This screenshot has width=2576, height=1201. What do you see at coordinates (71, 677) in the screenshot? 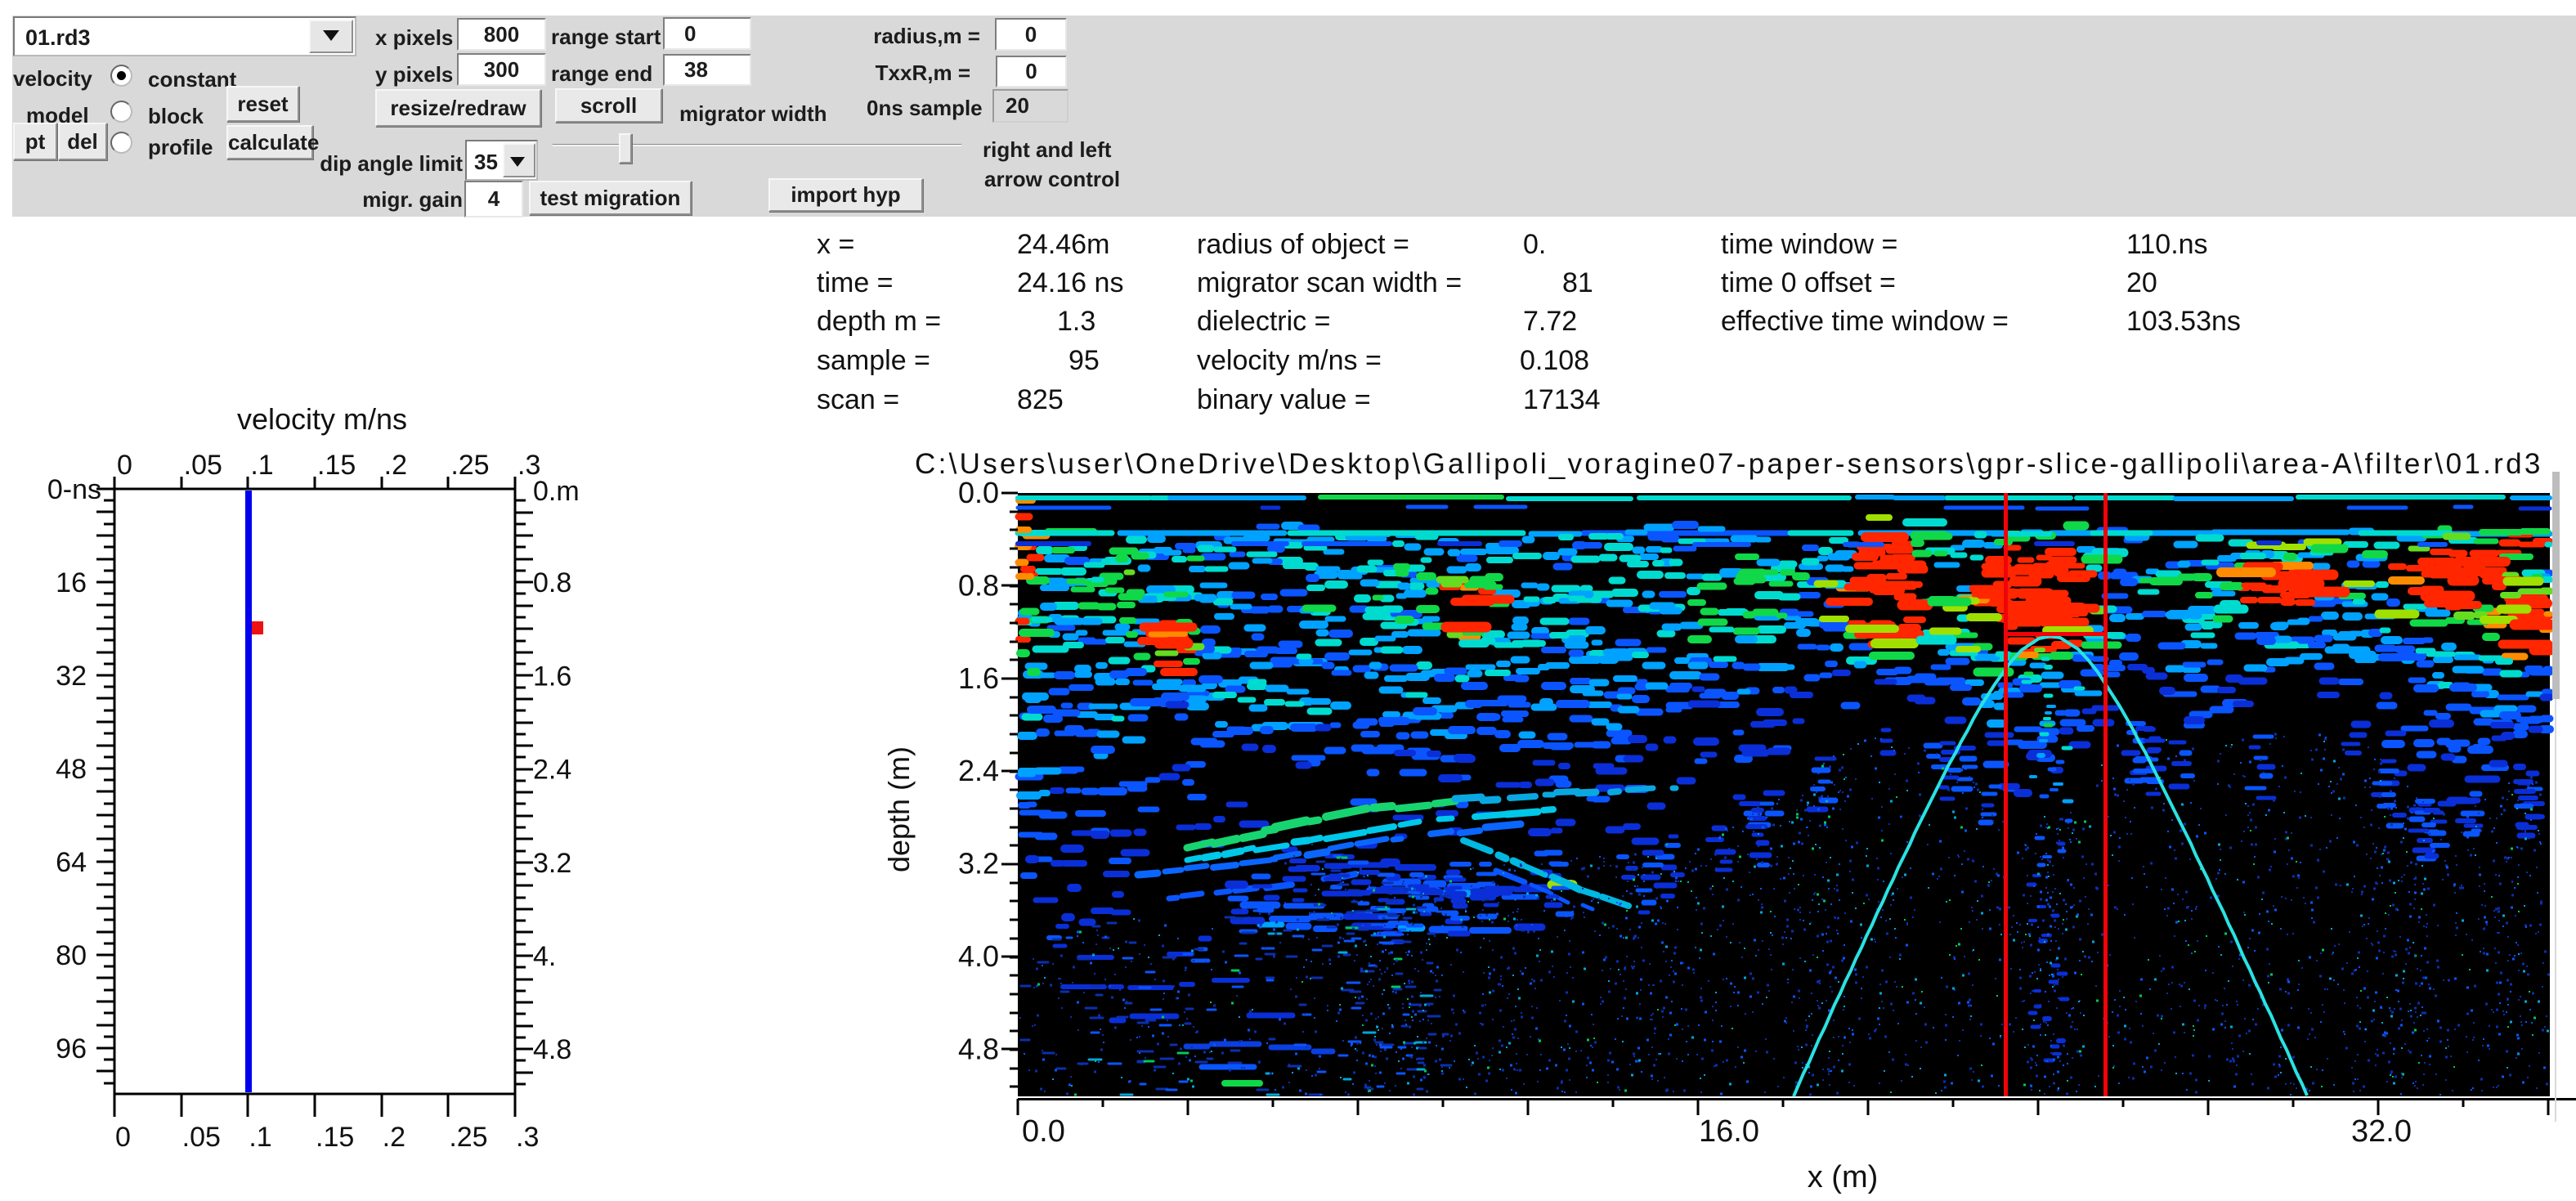
I see `svg-text: 32` at bounding box center [71, 677].